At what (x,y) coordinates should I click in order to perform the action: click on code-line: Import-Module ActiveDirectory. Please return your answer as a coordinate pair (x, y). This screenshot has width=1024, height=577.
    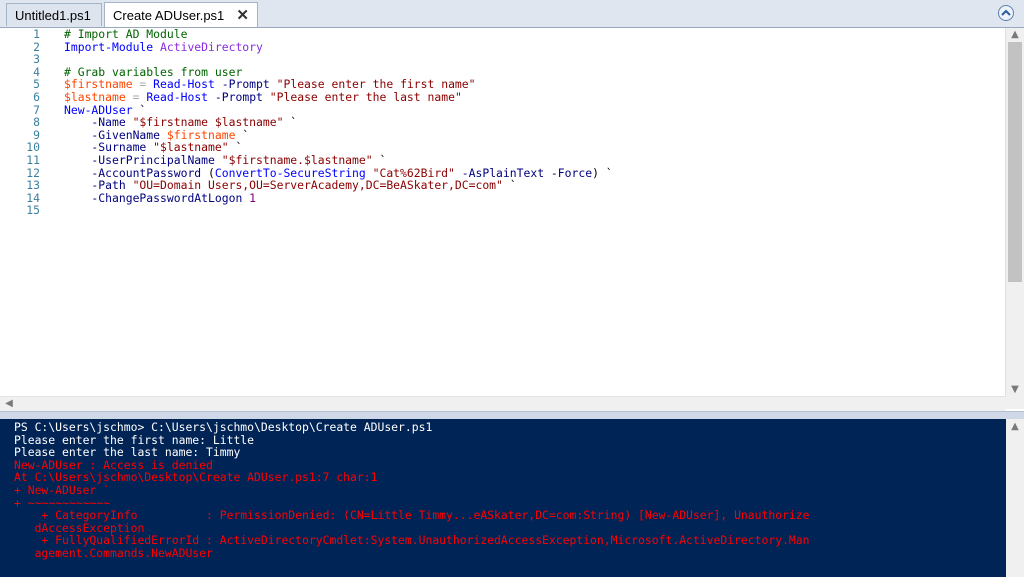
    Looking at the image, I should click on (529, 46).